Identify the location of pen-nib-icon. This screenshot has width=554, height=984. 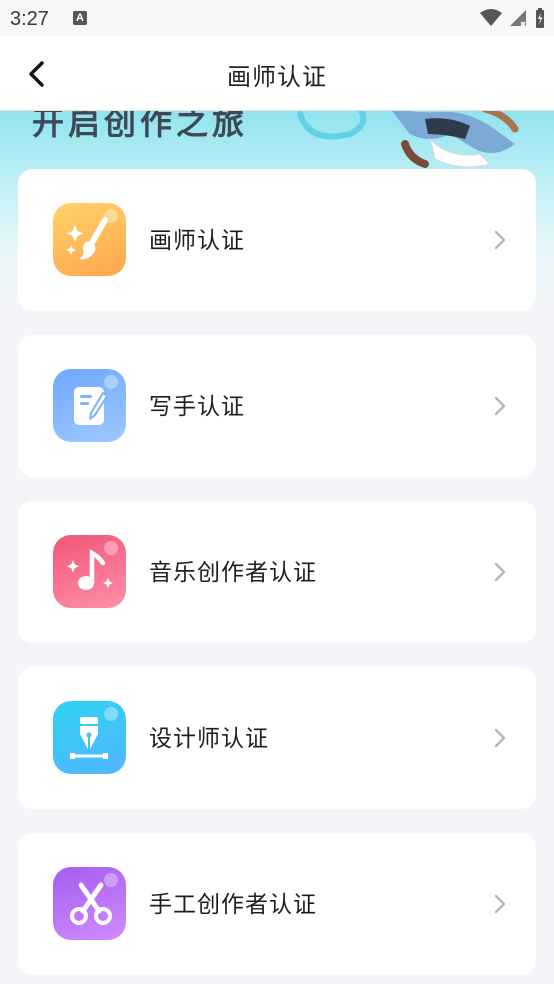
(89, 737).